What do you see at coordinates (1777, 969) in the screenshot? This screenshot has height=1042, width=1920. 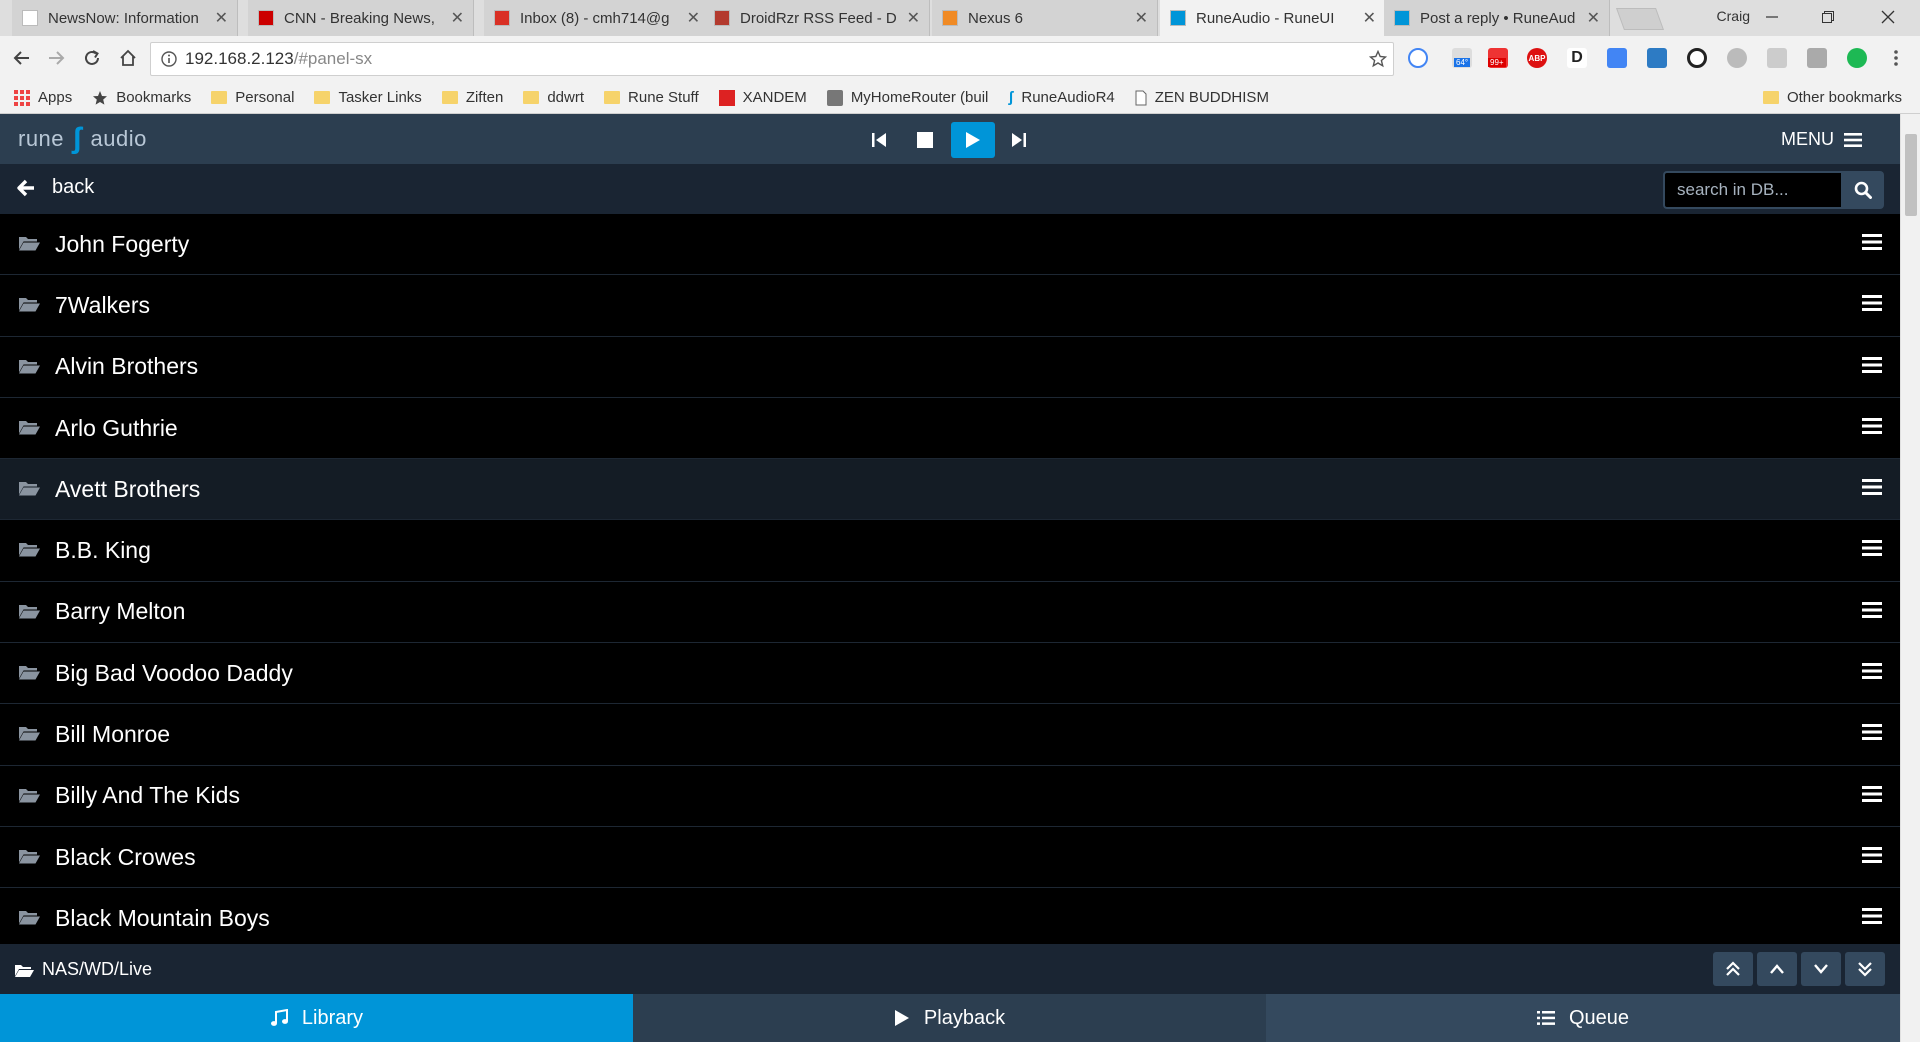 I see `scroll-up-button` at bounding box center [1777, 969].